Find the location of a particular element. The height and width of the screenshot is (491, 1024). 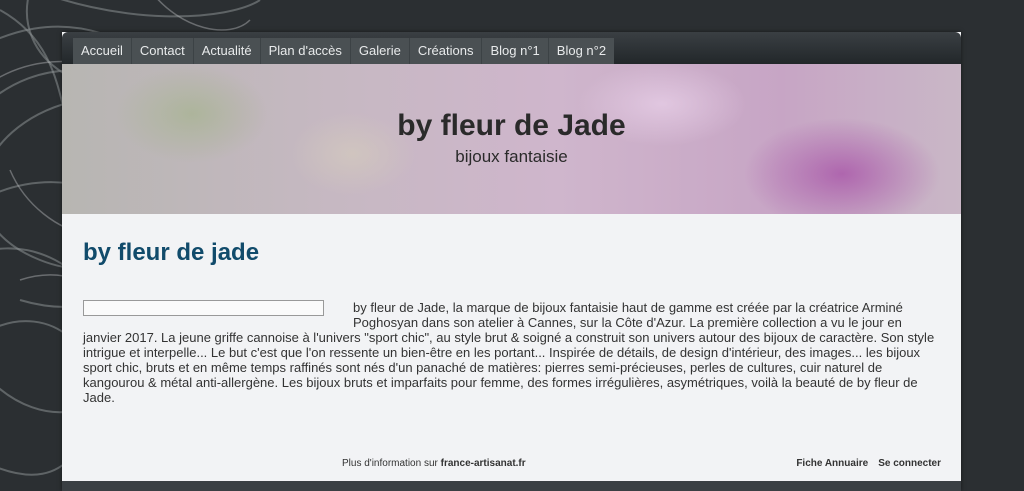

nav-item-galerie: Galerie is located at coordinates (380, 51).